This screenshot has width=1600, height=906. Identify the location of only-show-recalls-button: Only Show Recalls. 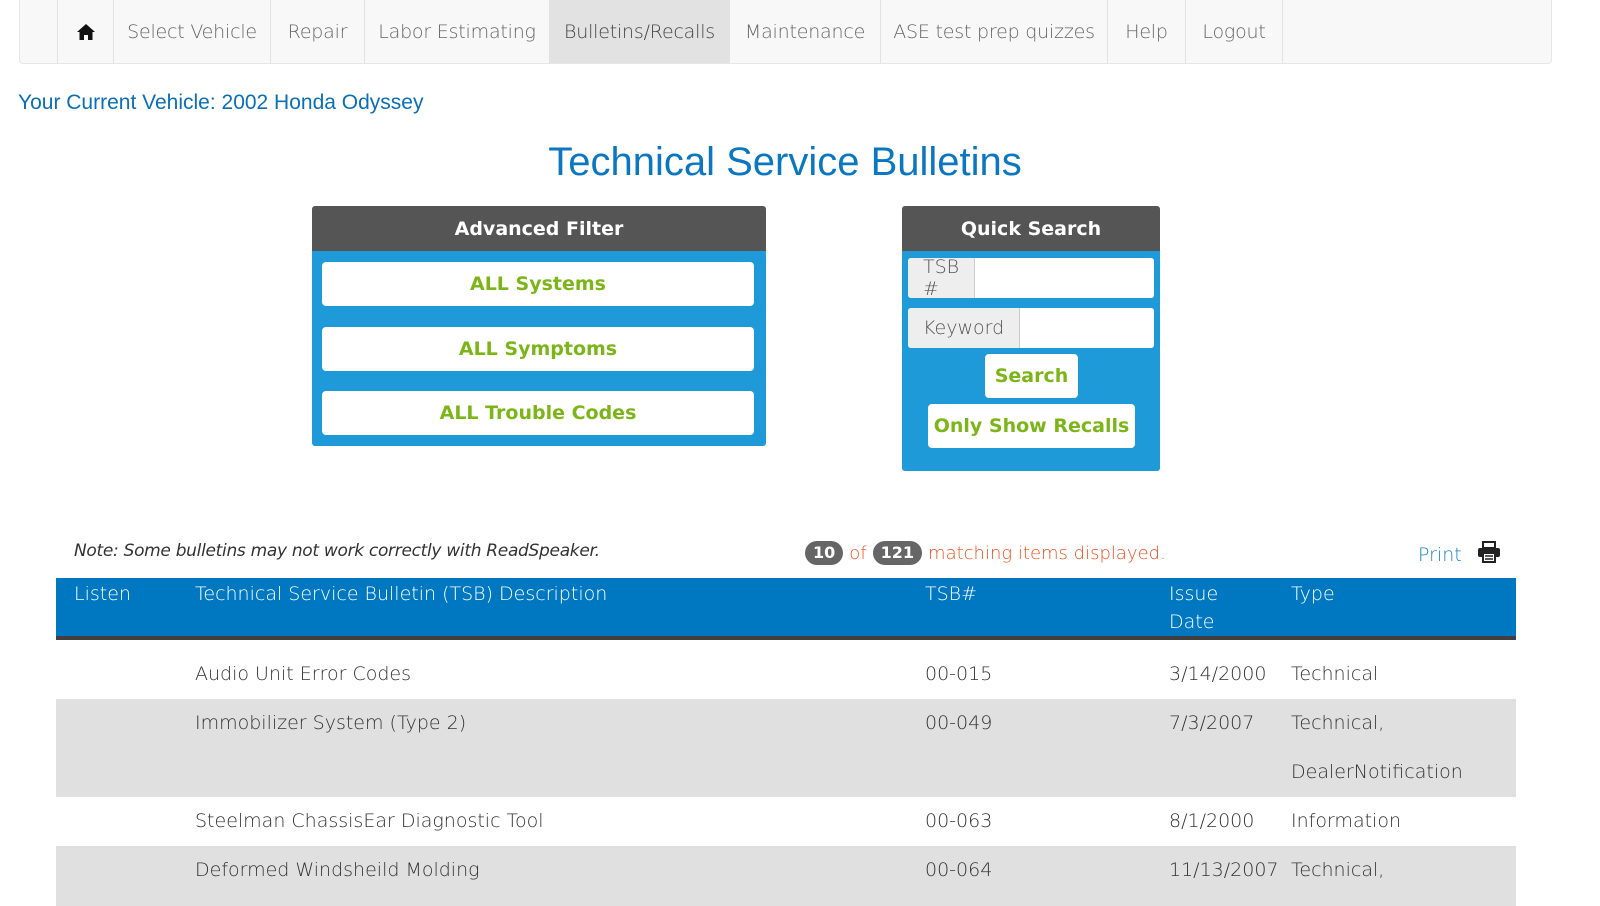
(1031, 426).